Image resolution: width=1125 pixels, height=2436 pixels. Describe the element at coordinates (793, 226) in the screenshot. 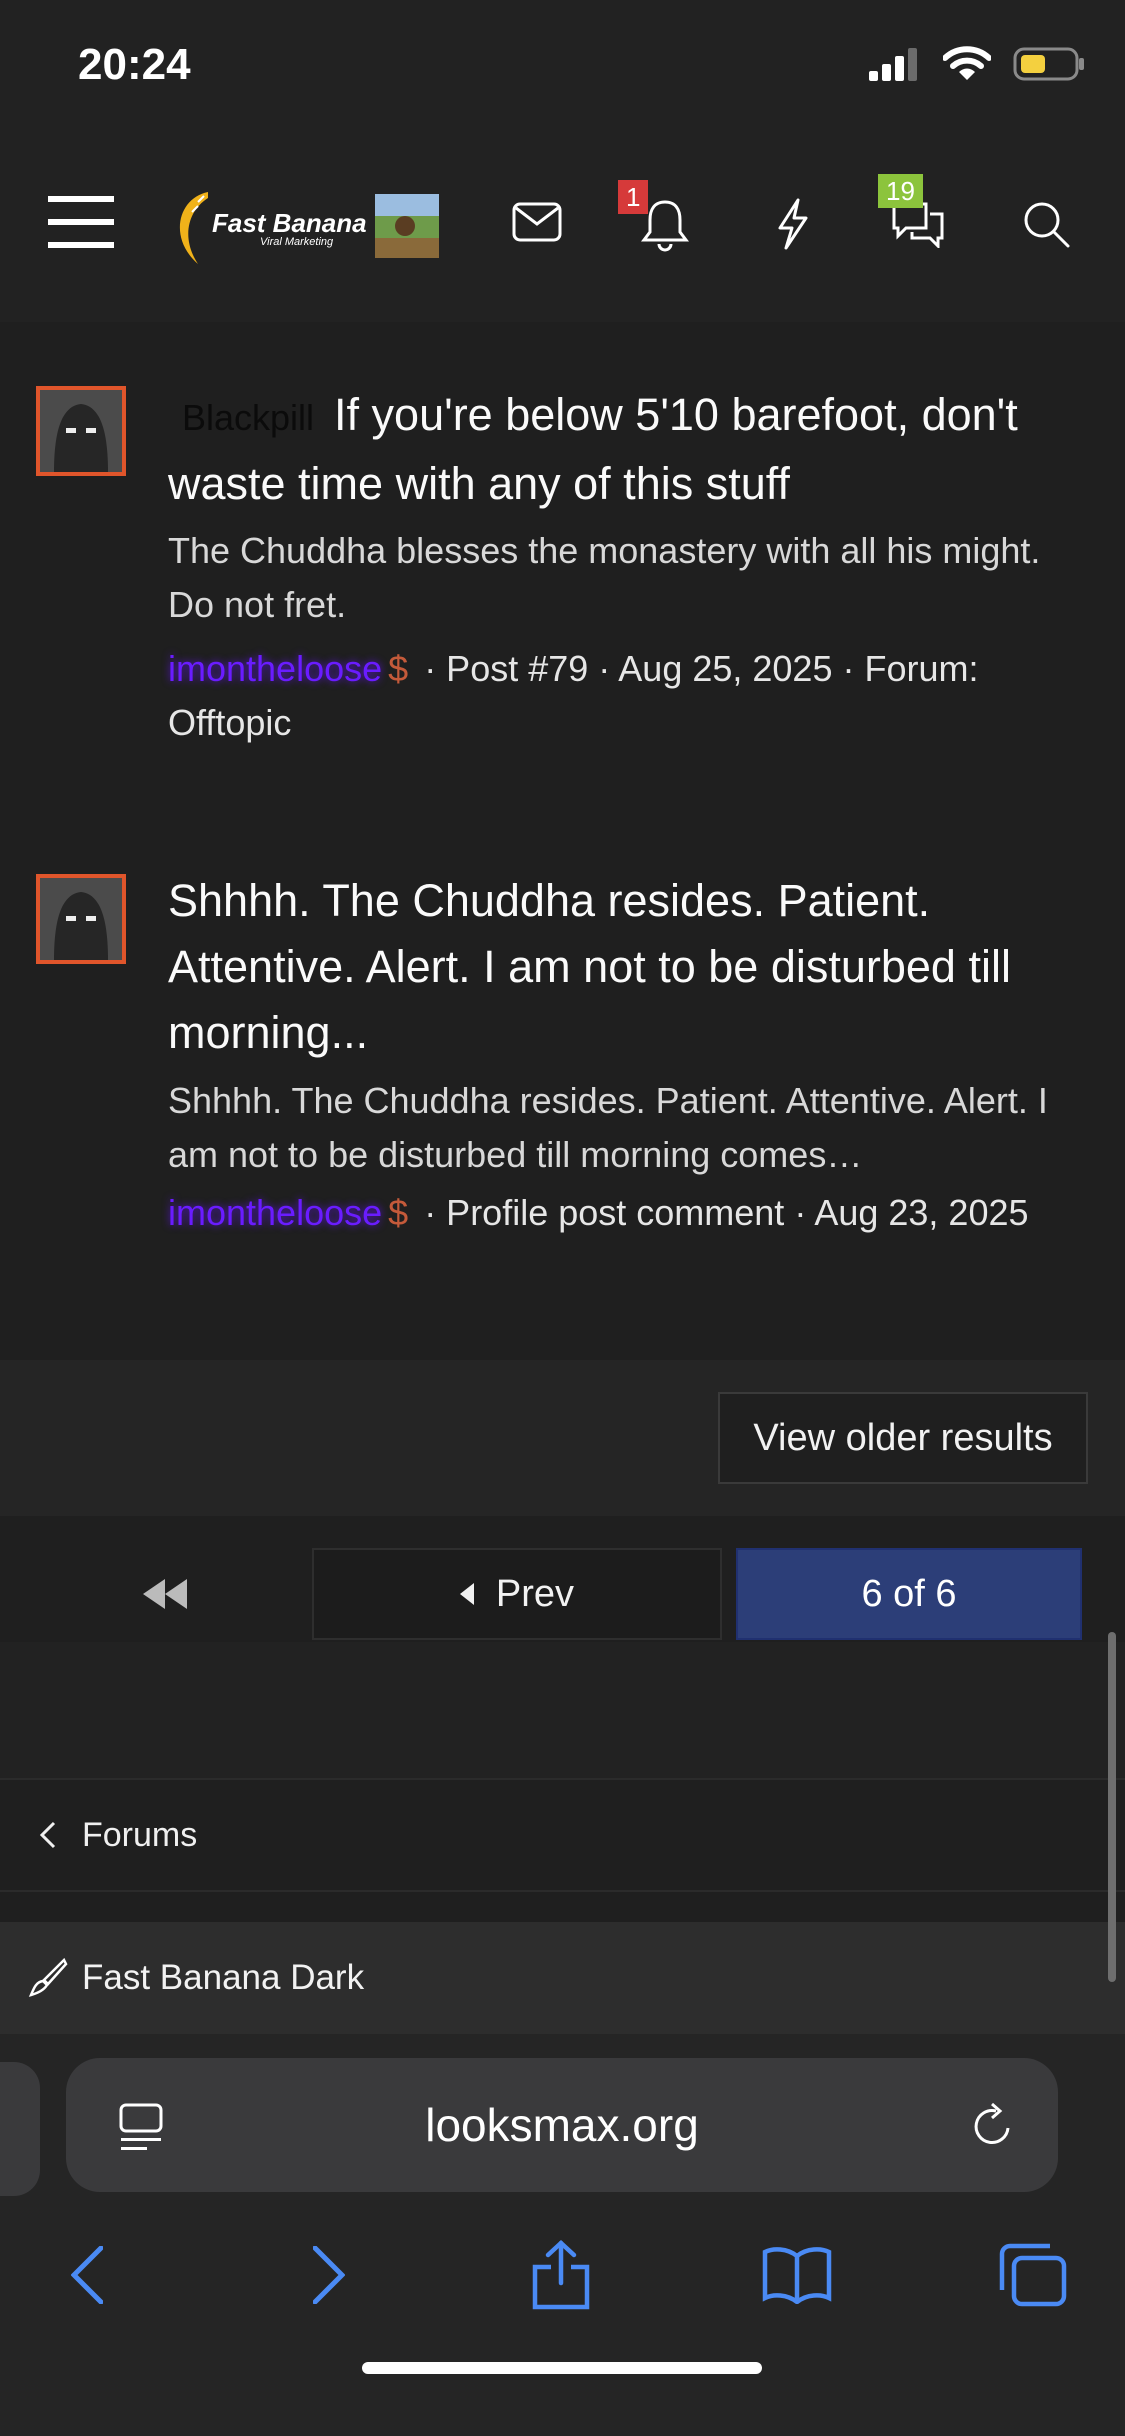

I see `whats-new-icon` at that location.